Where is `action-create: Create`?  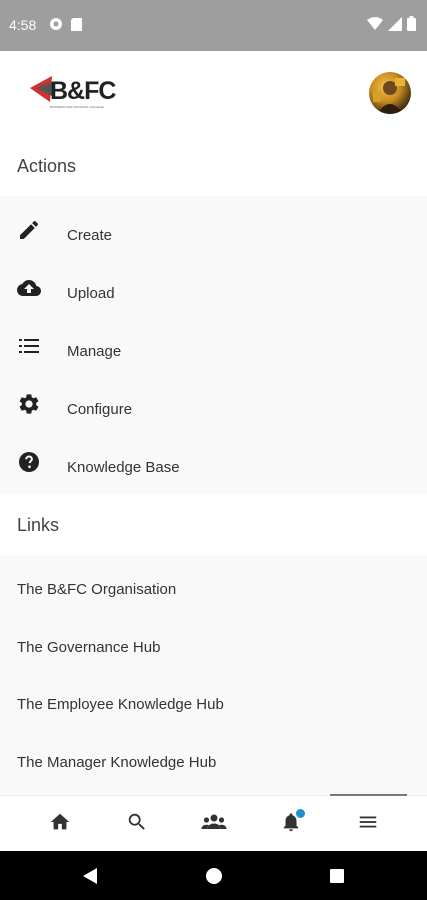
action-create: Create is located at coordinates (213, 230).